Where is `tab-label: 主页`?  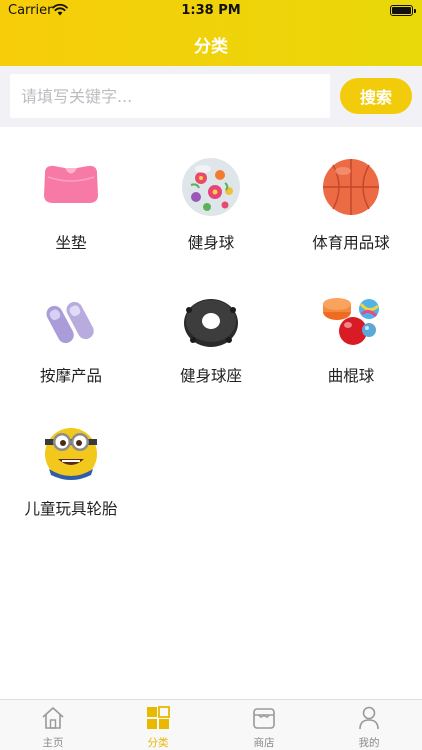
tab-label: 主页 is located at coordinates (53, 743).